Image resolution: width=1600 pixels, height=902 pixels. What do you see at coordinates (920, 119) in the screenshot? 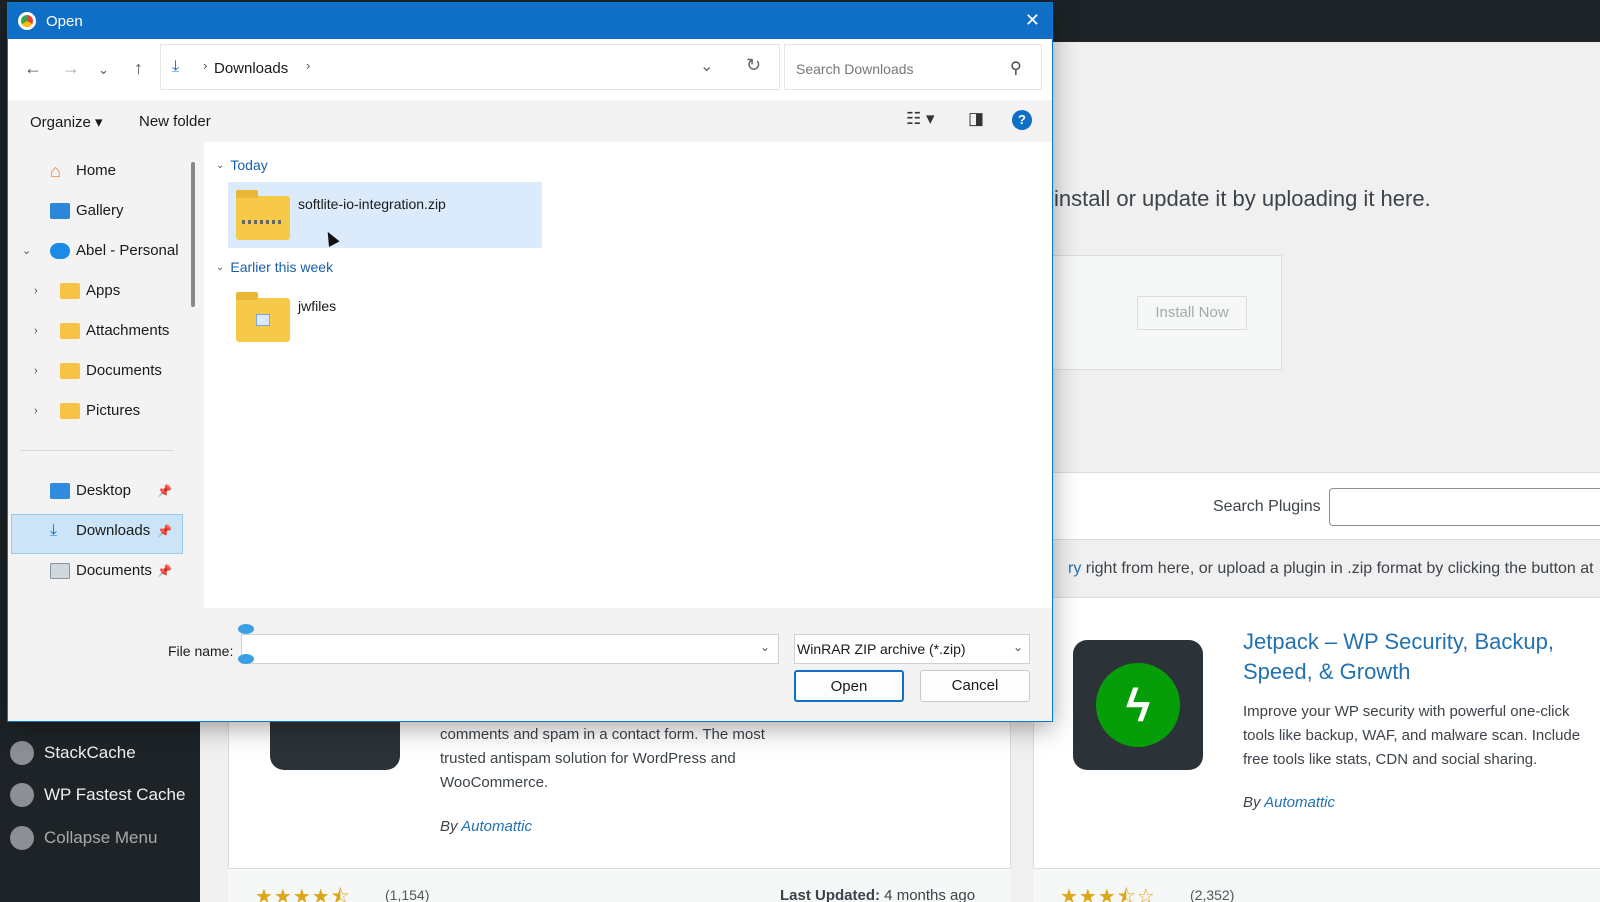
I see `view-options-icon: ☷ ▾` at bounding box center [920, 119].